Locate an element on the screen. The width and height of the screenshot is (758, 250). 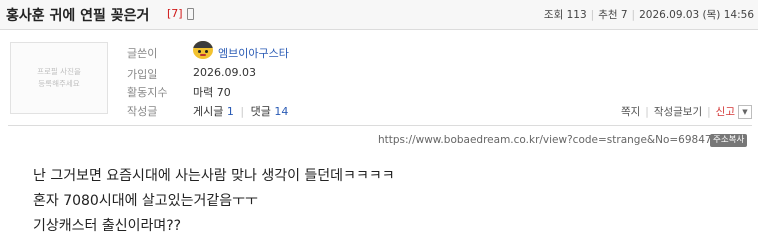
report-button: 신고 is located at coordinates (725, 111).